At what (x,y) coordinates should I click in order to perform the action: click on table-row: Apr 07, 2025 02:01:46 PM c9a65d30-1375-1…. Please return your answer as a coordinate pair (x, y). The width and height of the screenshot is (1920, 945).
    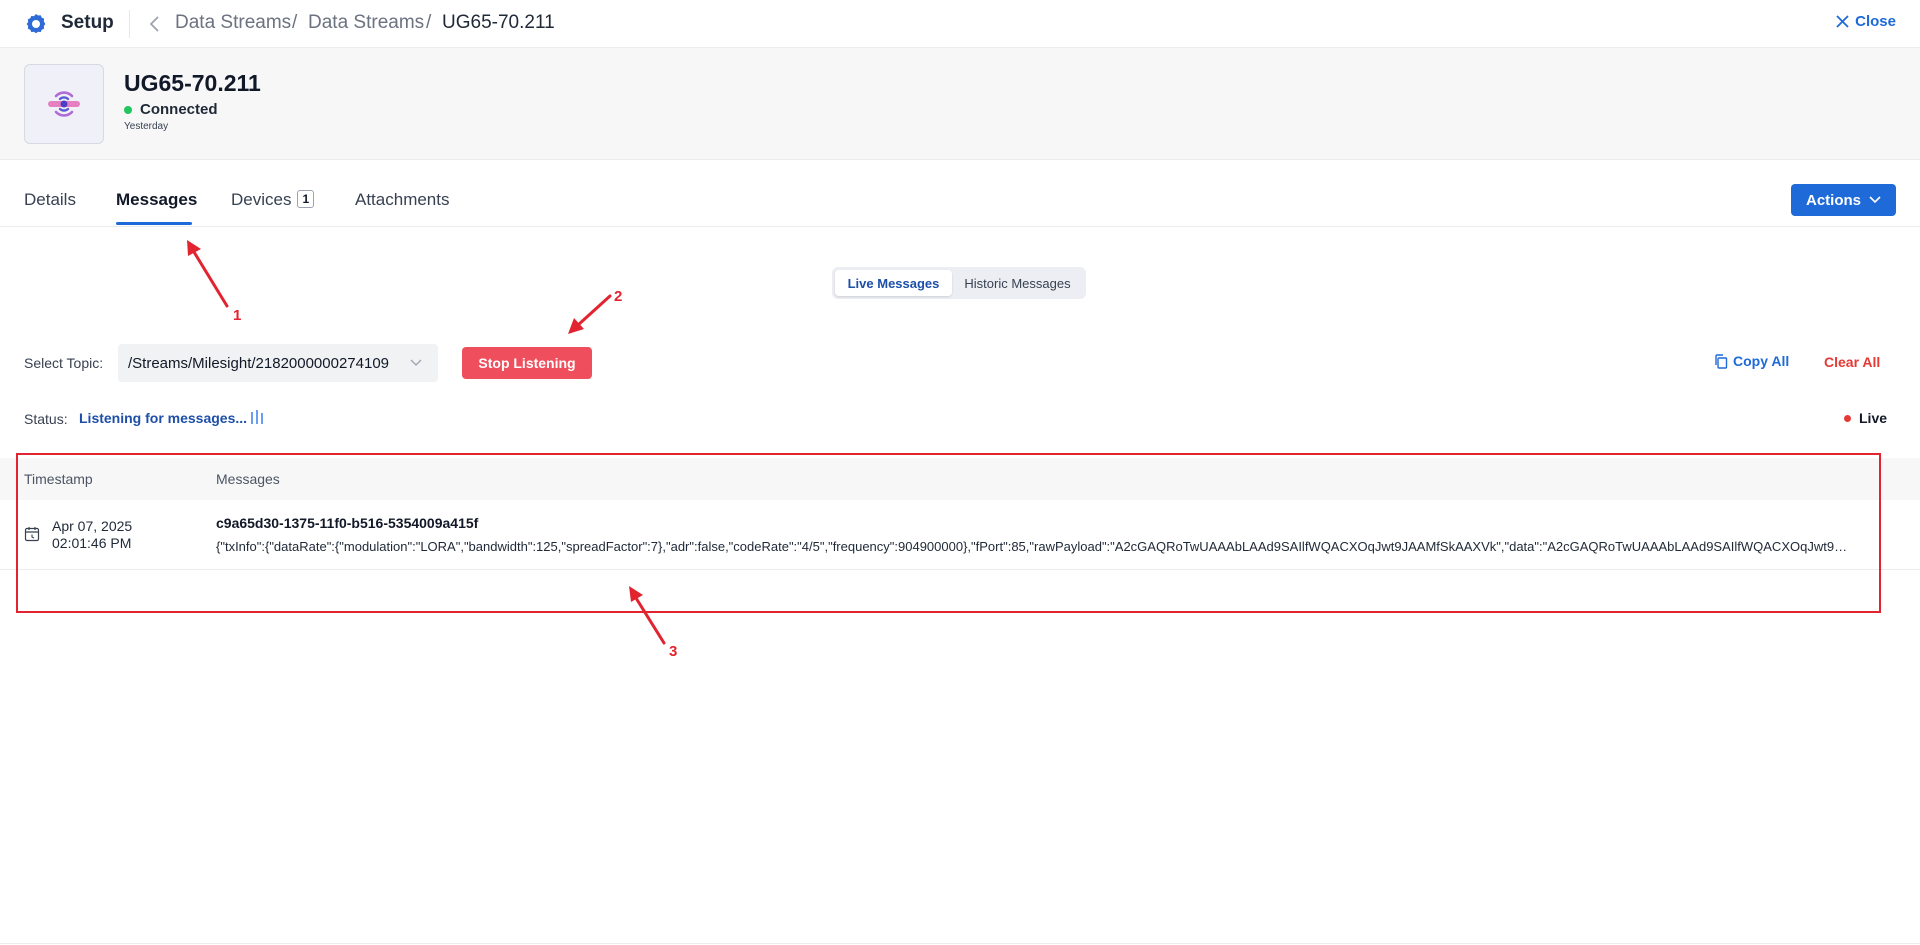
    Looking at the image, I should click on (960, 535).